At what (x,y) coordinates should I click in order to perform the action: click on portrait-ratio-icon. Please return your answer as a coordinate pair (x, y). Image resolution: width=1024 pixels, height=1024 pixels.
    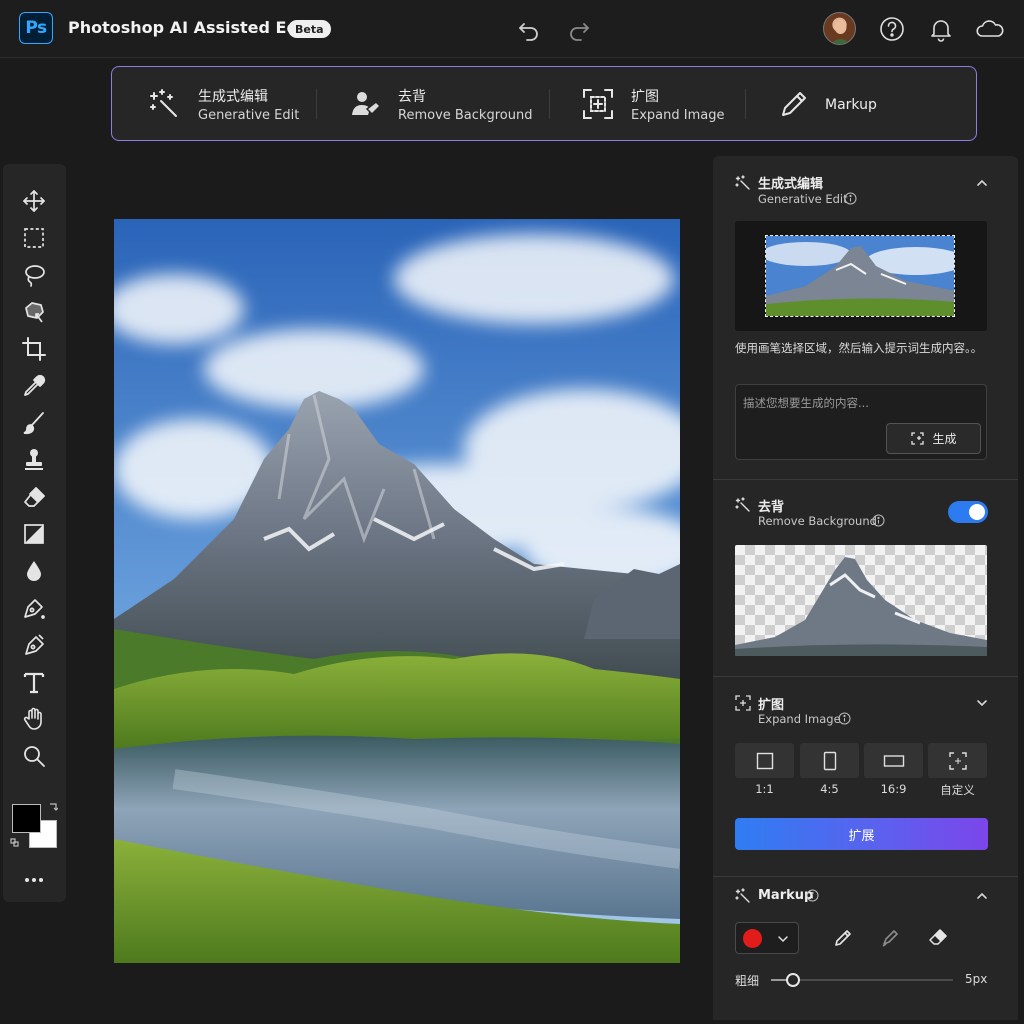
    Looking at the image, I should click on (829, 760).